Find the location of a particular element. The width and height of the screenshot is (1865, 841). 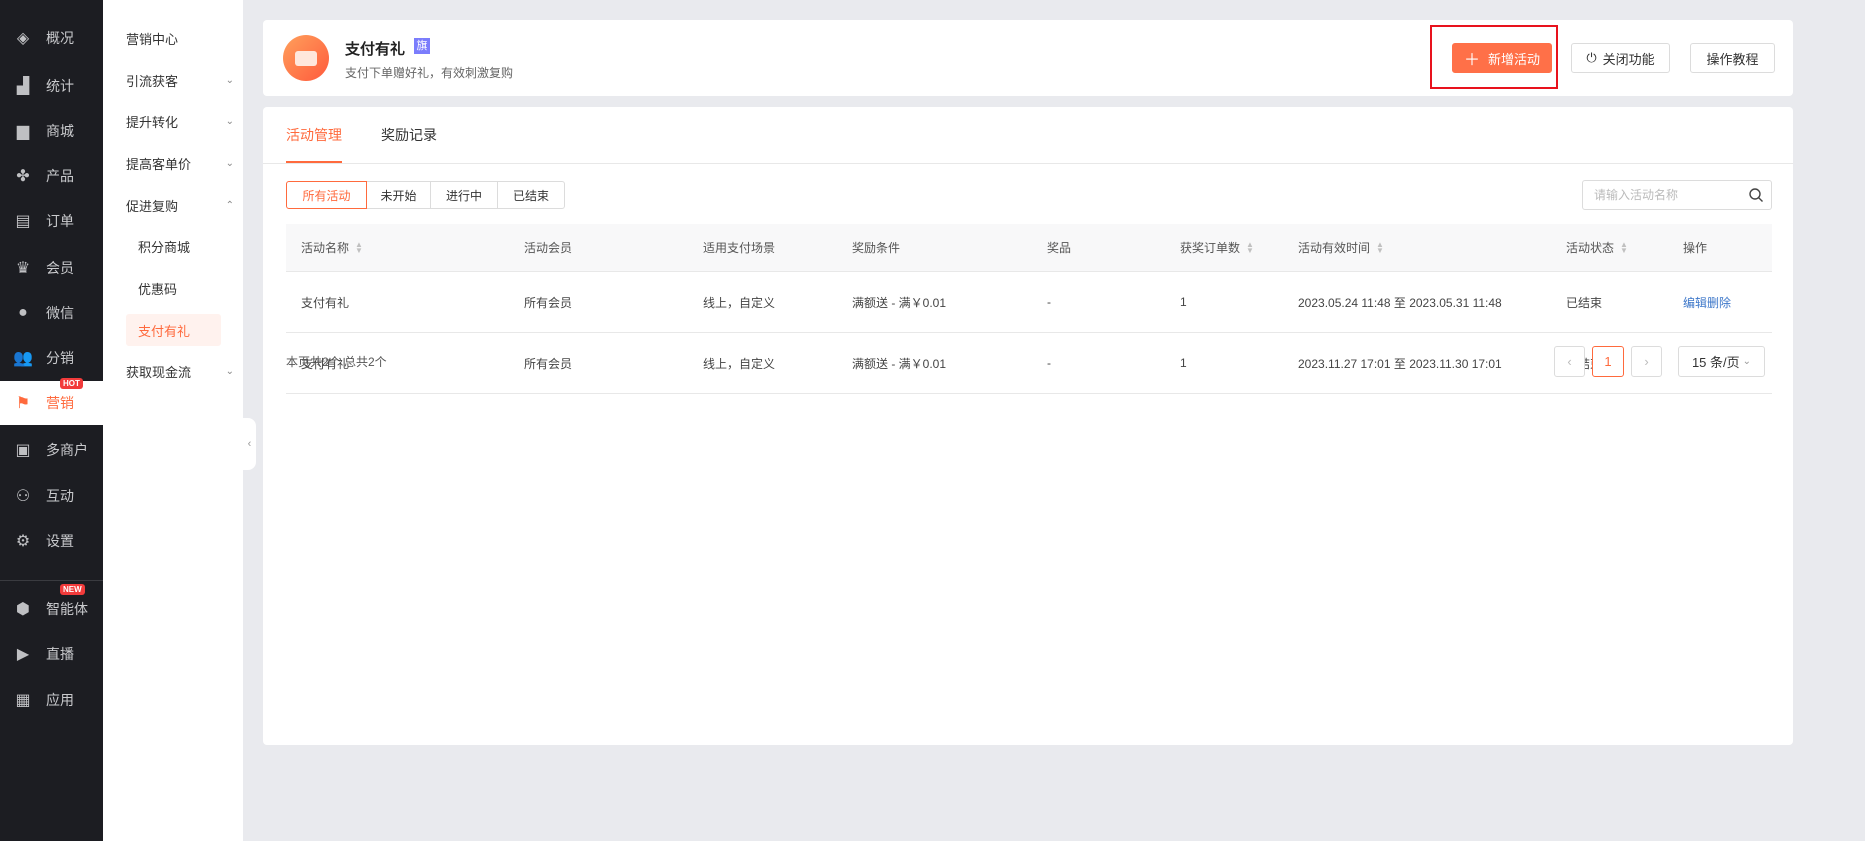

chevron-down-icon: ⌄ is located at coordinates (1747, 361).